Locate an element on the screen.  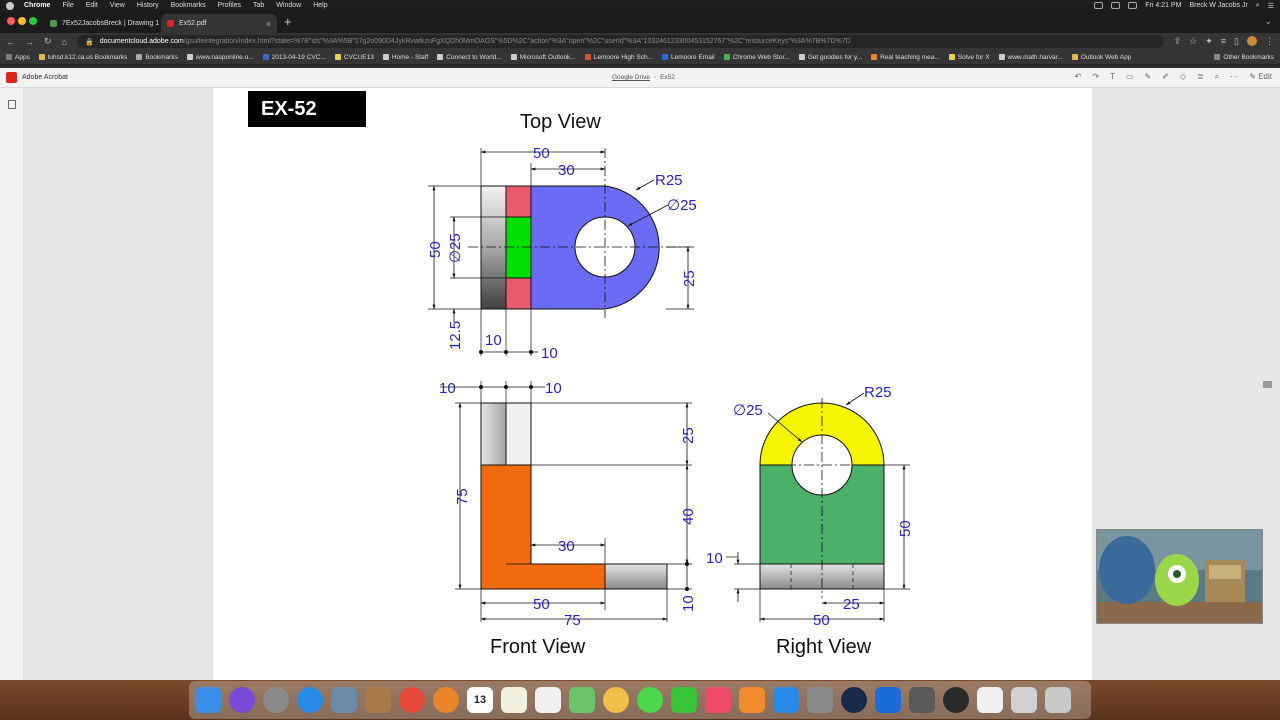
bookmark-item: Home - Staff is located at coordinates (405, 57).